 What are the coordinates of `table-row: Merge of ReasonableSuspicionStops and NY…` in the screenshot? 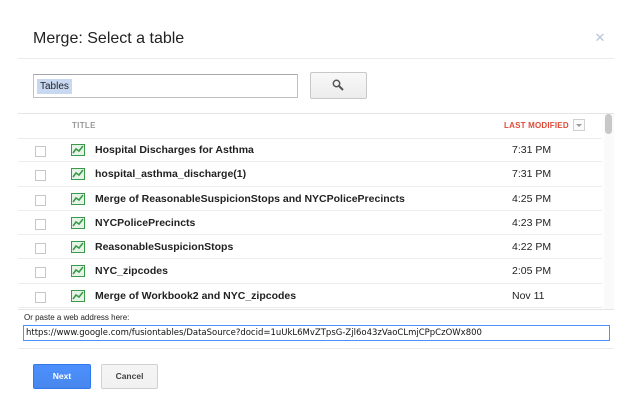 It's located at (310, 199).